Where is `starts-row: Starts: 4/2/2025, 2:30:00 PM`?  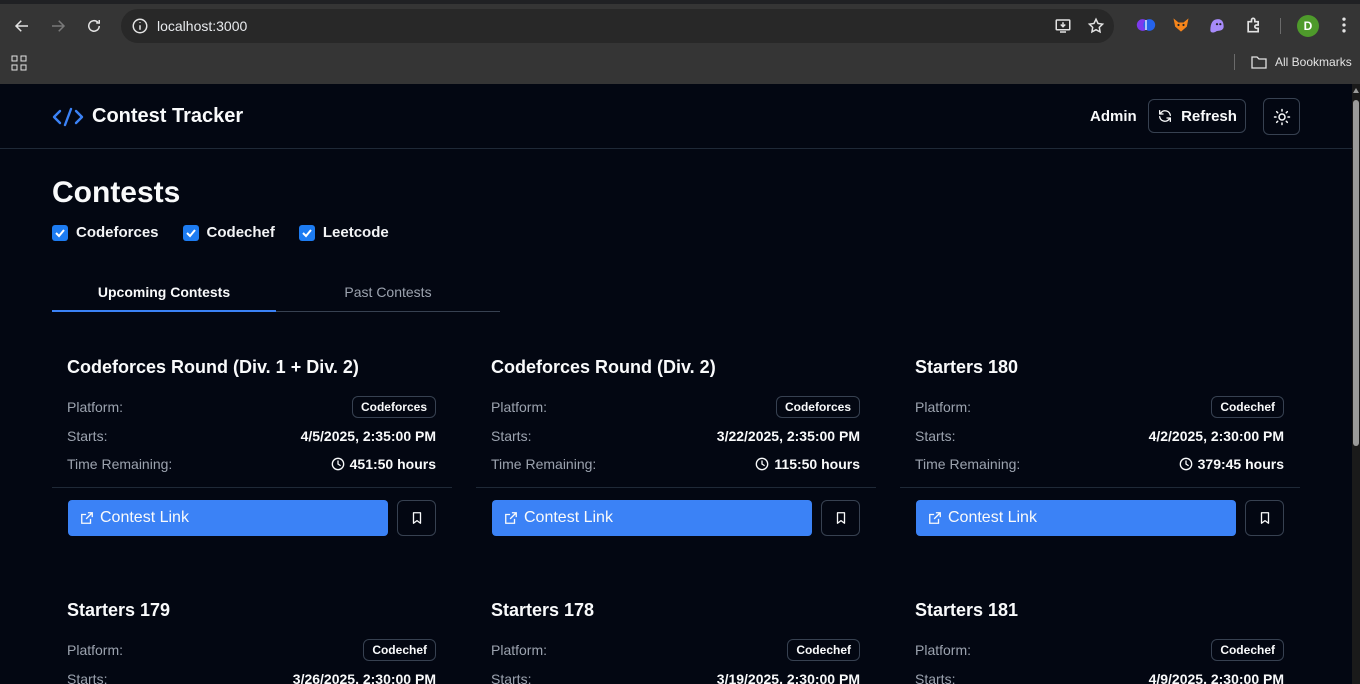 starts-row: Starts: 4/2/2025, 2:30:00 PM is located at coordinates (1099, 436).